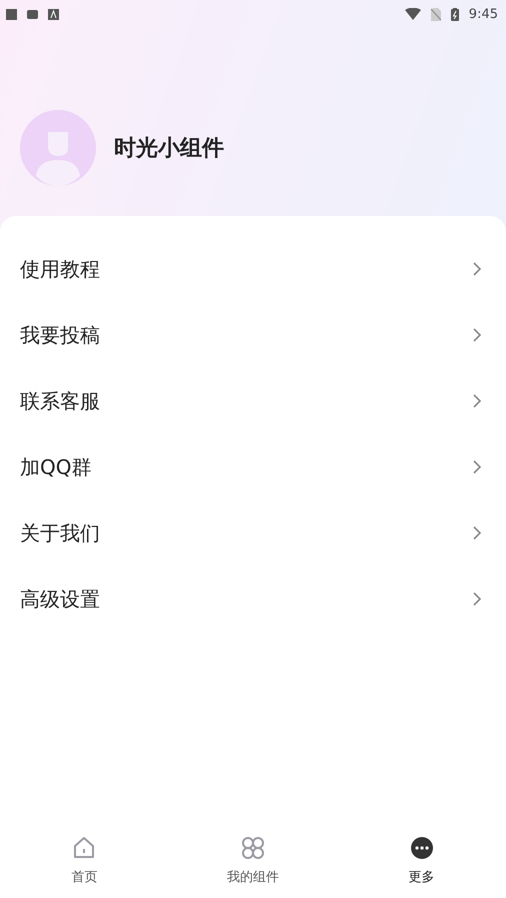 The height and width of the screenshot is (898, 506). Describe the element at coordinates (435, 14) in the screenshot. I see `no-sim-icon` at that location.